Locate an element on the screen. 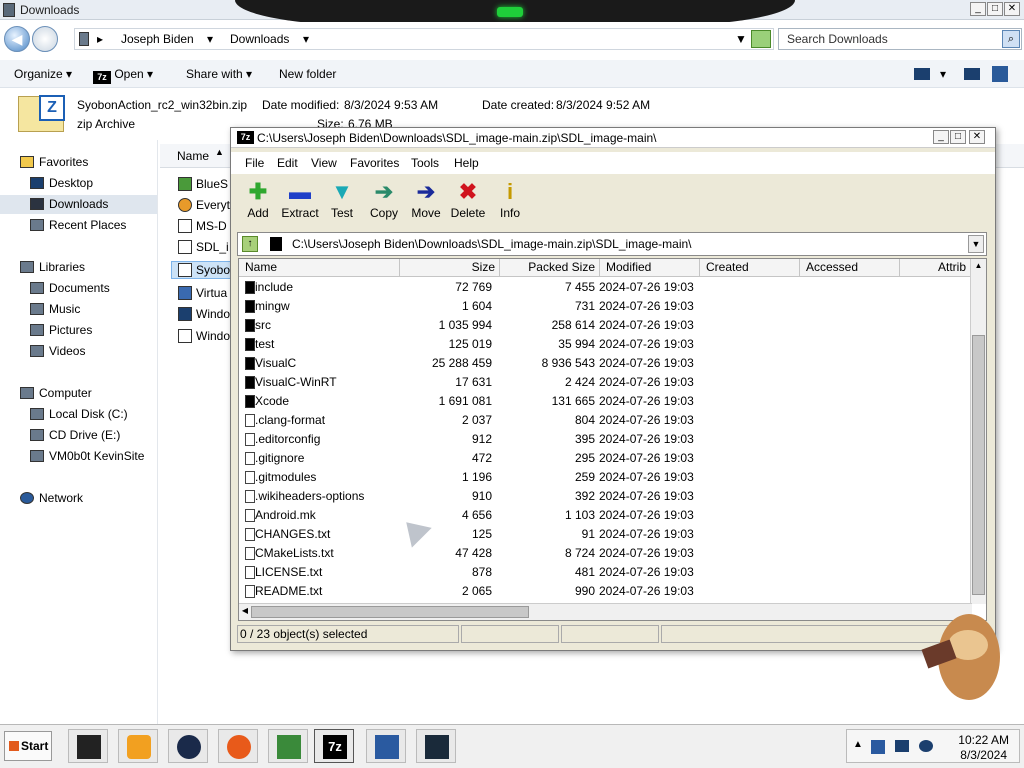 The height and width of the screenshot is (768, 1024). scroll-up-icon: ▲ is located at coordinates (978, 266).